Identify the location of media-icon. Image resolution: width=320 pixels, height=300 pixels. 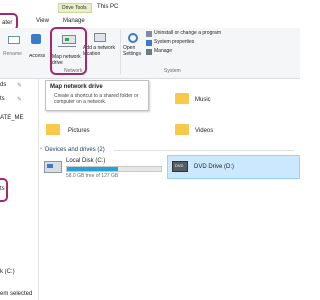
(36, 39).